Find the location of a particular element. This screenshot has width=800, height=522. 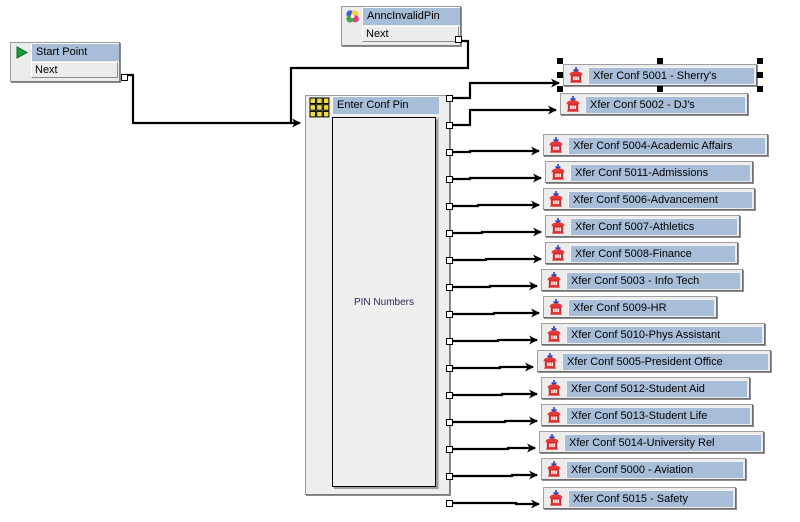

node-transfer-conference: Xfer Conf 5004-Academic Affairs is located at coordinates (655, 145).